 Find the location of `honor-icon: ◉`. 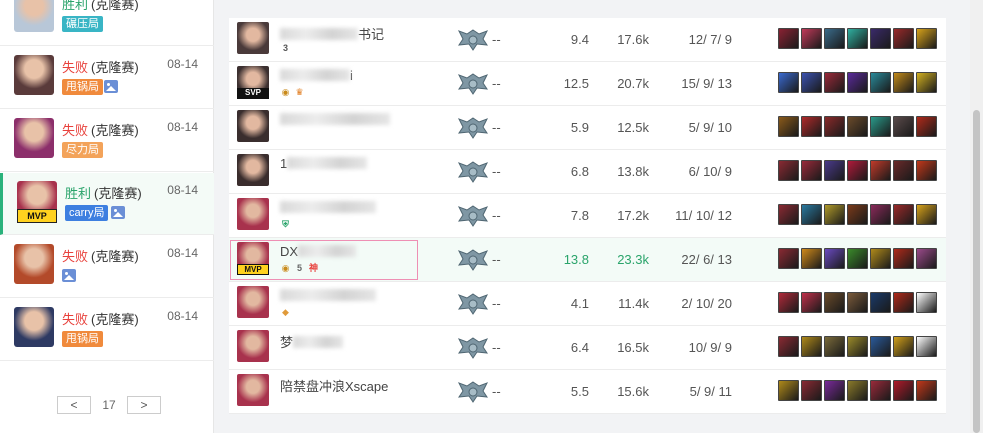

honor-icon: ◉ is located at coordinates (285, 92).